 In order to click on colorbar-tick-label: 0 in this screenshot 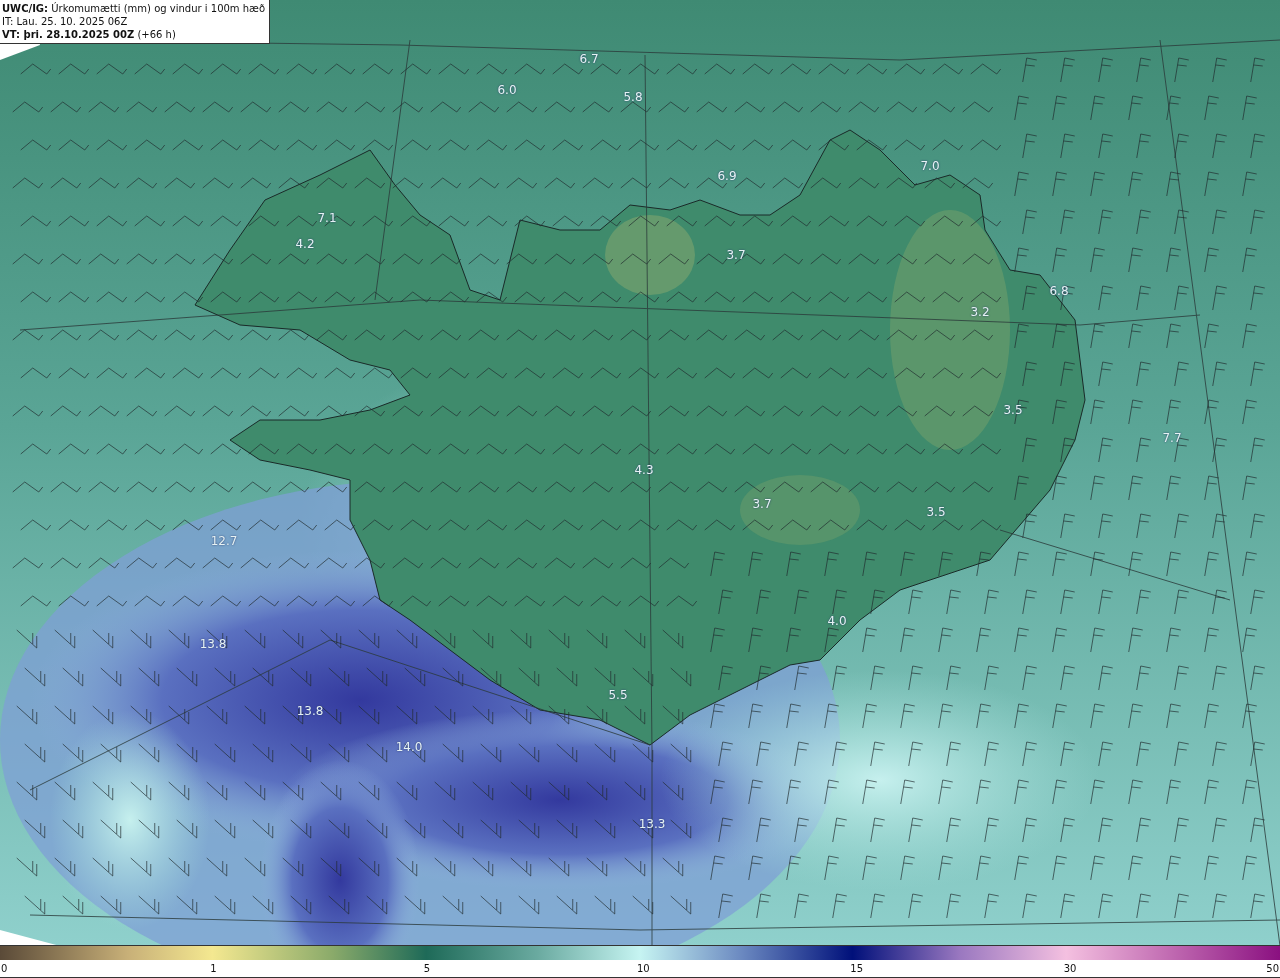, I will do `click(4, 968)`.